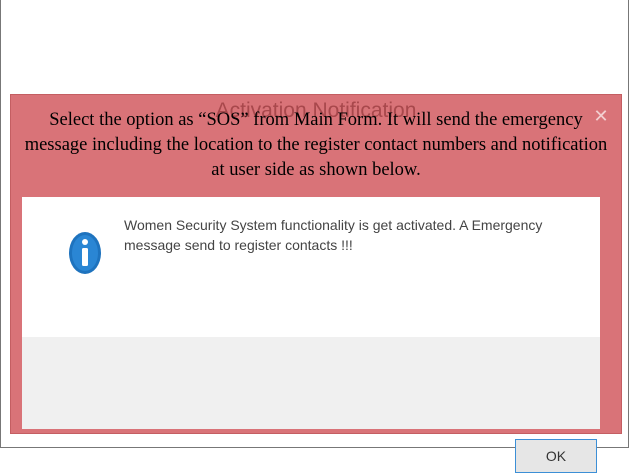  Describe the element at coordinates (85, 253) in the screenshot. I see `info-icon` at that location.